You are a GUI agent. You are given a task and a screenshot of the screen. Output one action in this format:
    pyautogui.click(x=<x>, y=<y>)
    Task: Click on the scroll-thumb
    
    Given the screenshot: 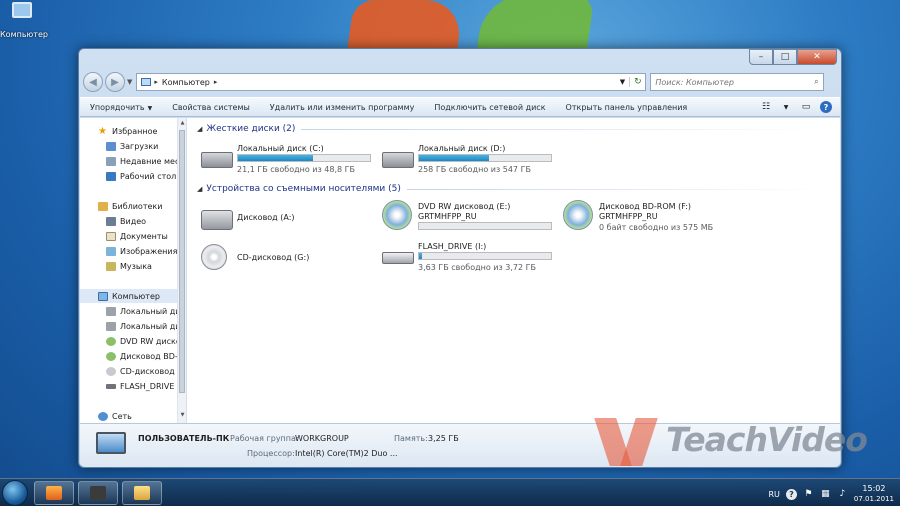 What is the action you would take?
    pyautogui.click(x=182, y=261)
    